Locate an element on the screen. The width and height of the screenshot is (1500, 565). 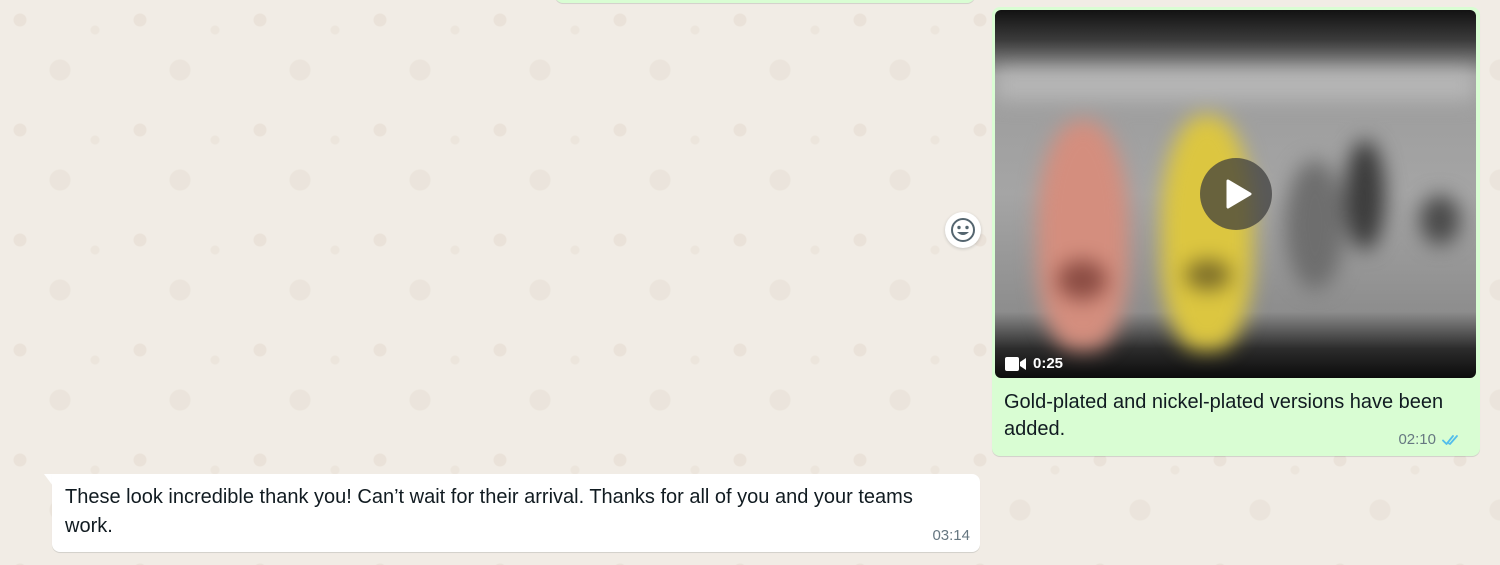
play-button is located at coordinates (1236, 194).